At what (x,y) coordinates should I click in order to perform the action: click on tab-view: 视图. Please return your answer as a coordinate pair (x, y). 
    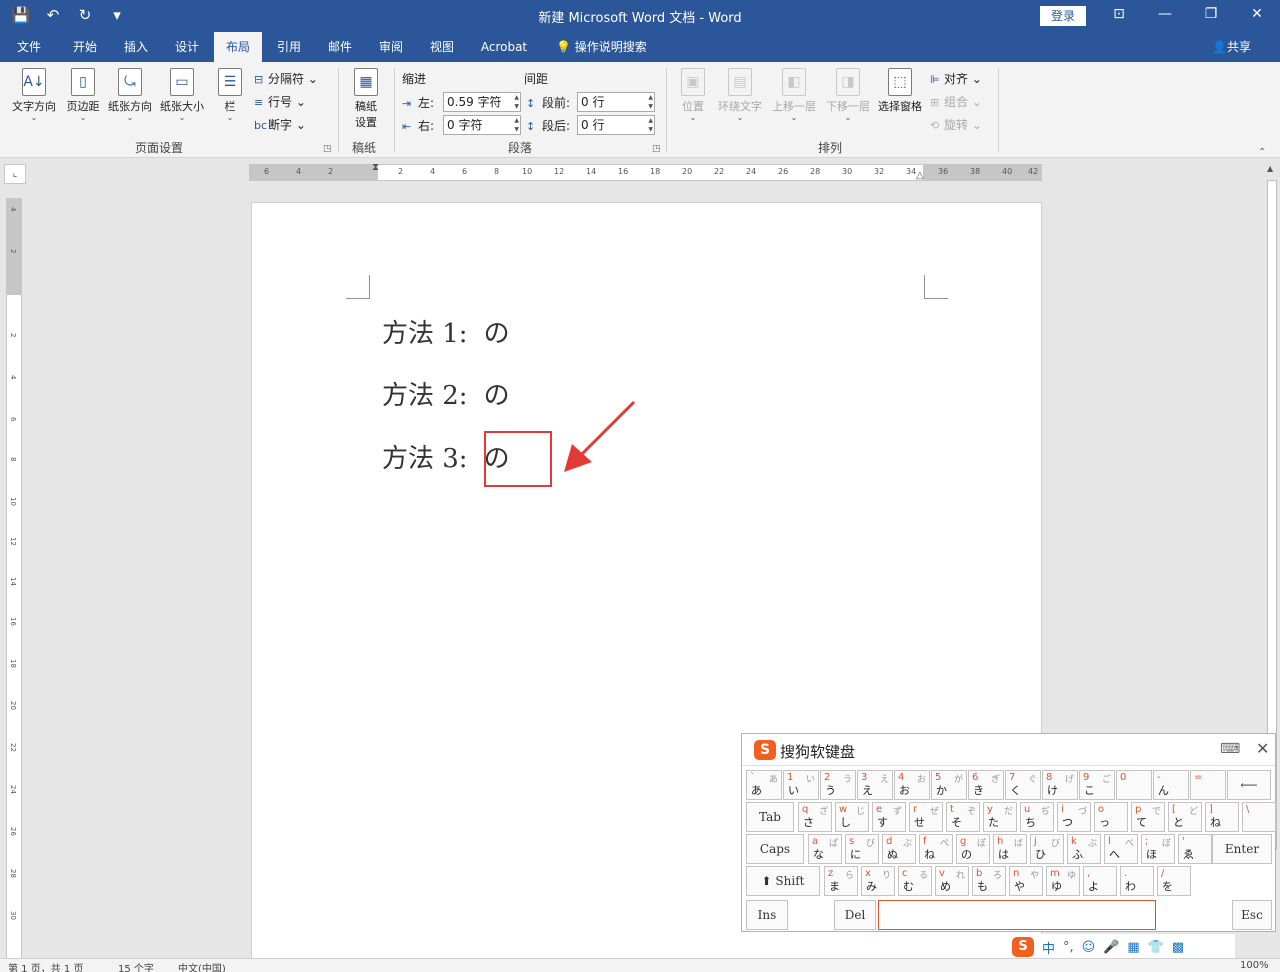
    Looking at the image, I should click on (442, 47).